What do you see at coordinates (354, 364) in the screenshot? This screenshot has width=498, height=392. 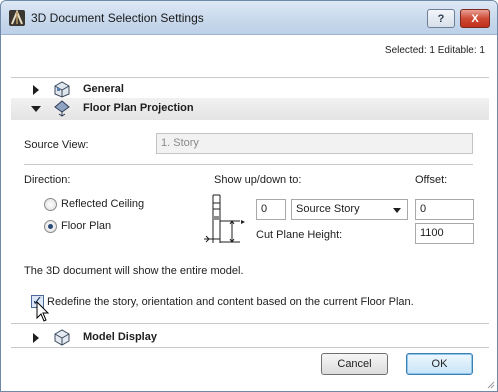 I see `cancel-button: Cancel` at bounding box center [354, 364].